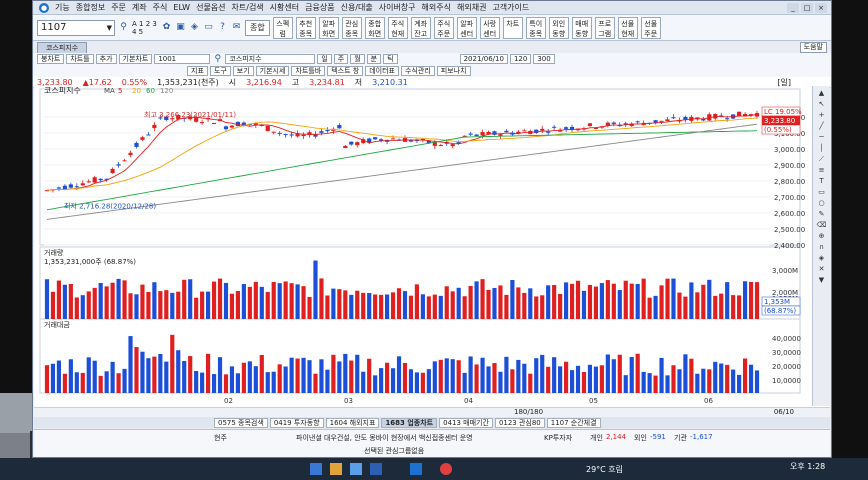  What do you see at coordinates (345, 71) in the screenshot?
I see `text-window-button: 텍스트 창` at bounding box center [345, 71].